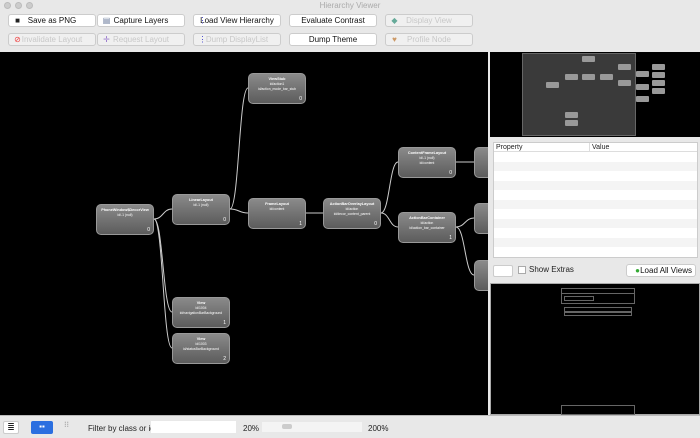  I want to click on button-label: Display View, so click(429, 20).